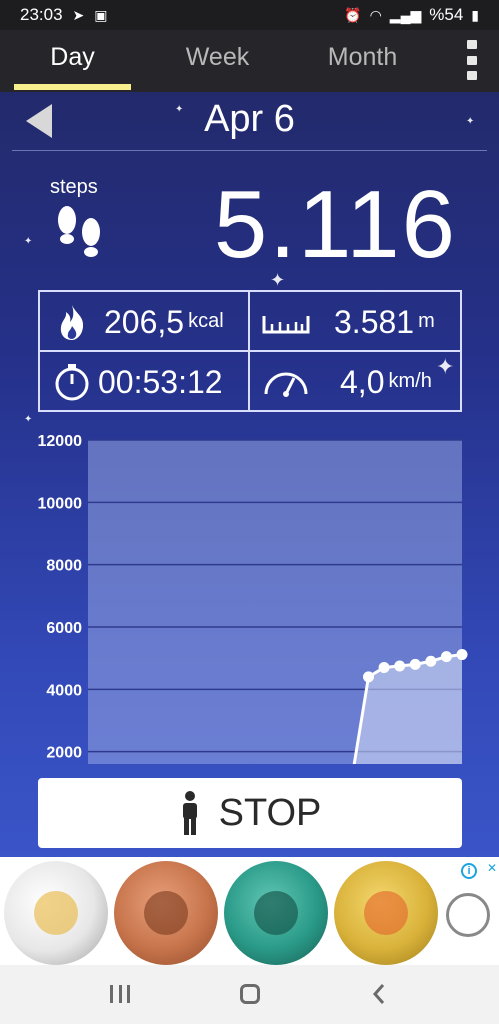 The image size is (499, 1024). I want to click on ad-banner: i ✕, so click(249, 911).